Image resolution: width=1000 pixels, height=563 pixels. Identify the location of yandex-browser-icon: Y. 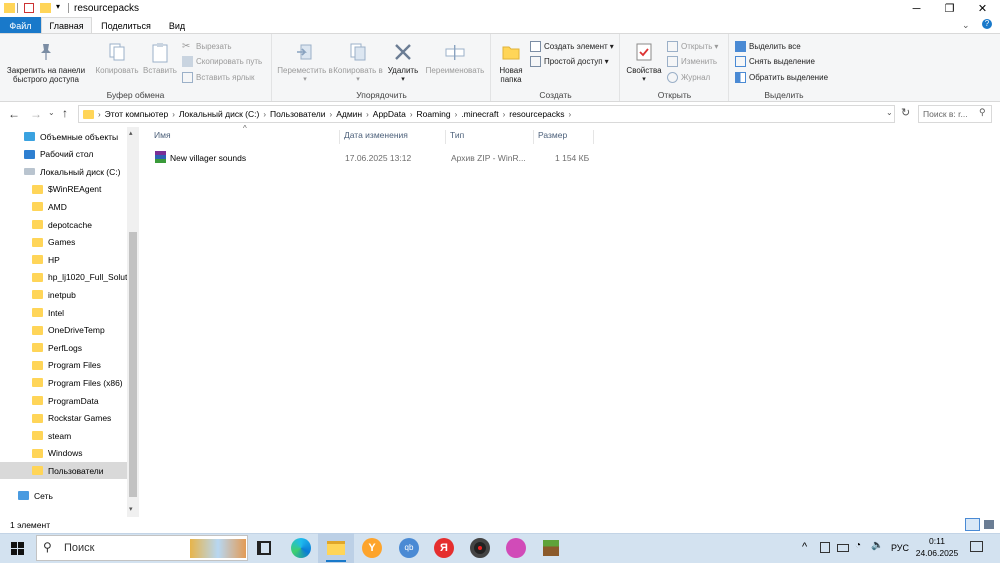
(372, 548).